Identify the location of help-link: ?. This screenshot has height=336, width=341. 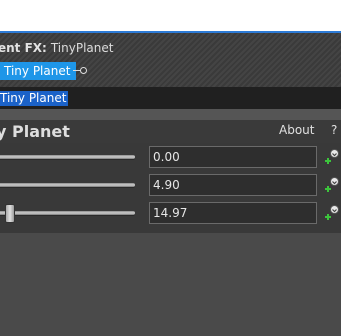
(334, 130).